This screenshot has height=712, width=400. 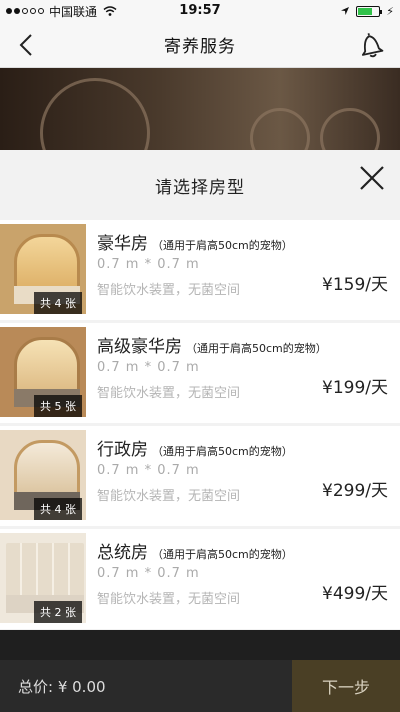 What do you see at coordinates (371, 45) in the screenshot?
I see `bell-icon` at bounding box center [371, 45].